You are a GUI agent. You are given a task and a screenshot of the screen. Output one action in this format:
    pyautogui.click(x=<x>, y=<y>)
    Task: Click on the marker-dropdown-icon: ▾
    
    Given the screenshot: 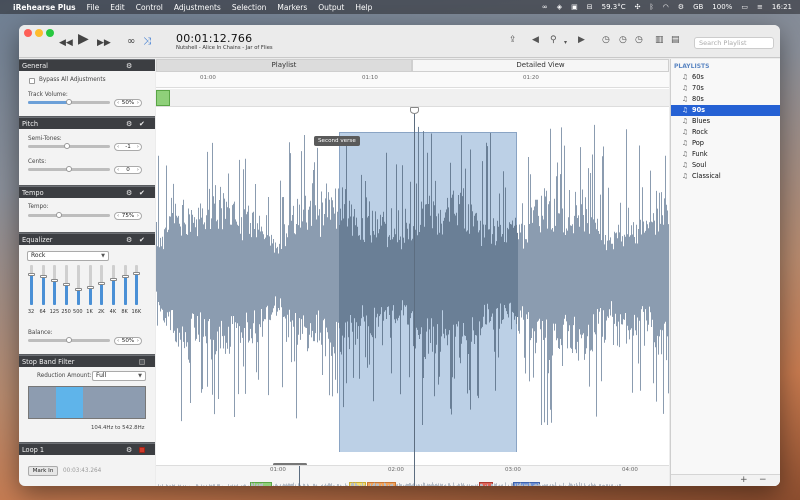 What is the action you would take?
    pyautogui.click(x=565, y=42)
    